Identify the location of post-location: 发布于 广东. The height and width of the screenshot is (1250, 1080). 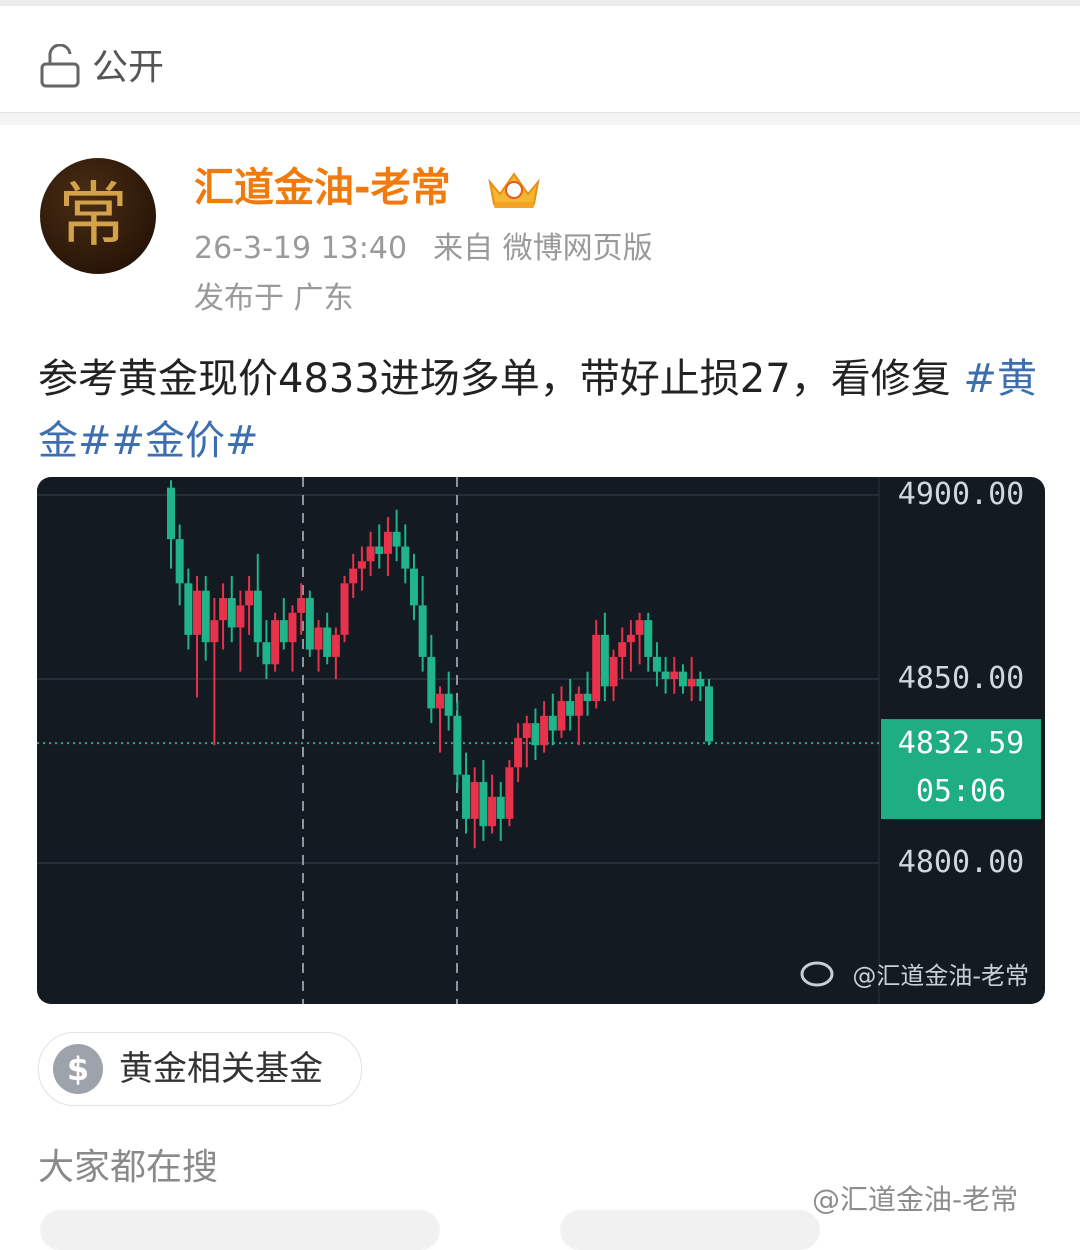
(274, 298).